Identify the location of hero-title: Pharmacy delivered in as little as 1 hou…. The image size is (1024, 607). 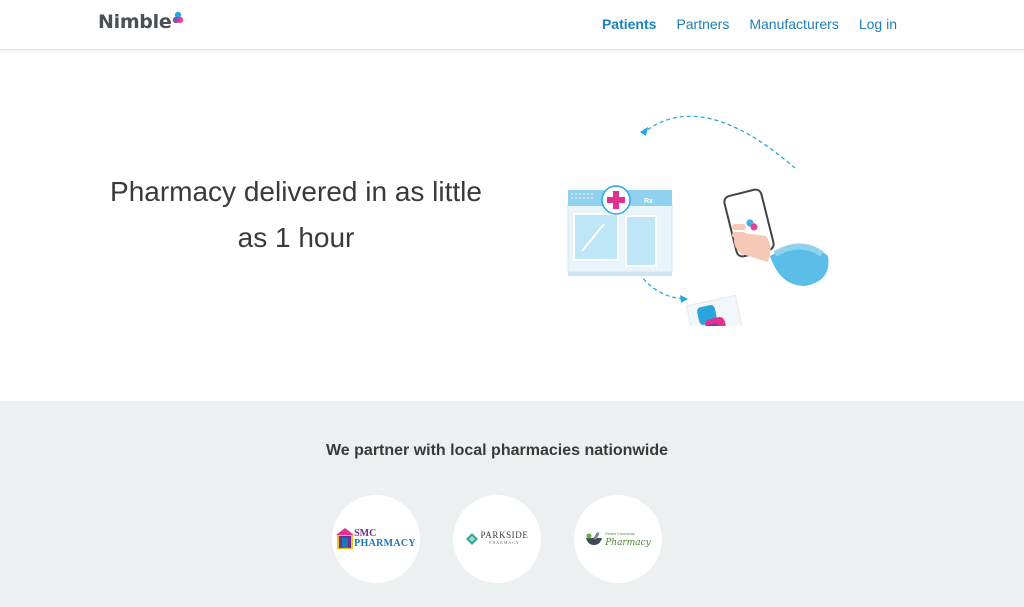
(296, 214).